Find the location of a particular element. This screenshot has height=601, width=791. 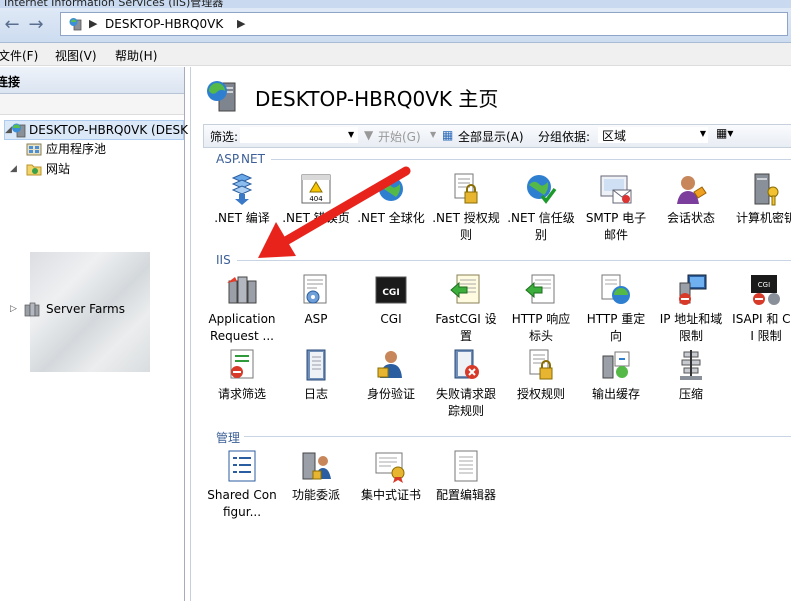

go-button: 开始(G) is located at coordinates (399, 136).